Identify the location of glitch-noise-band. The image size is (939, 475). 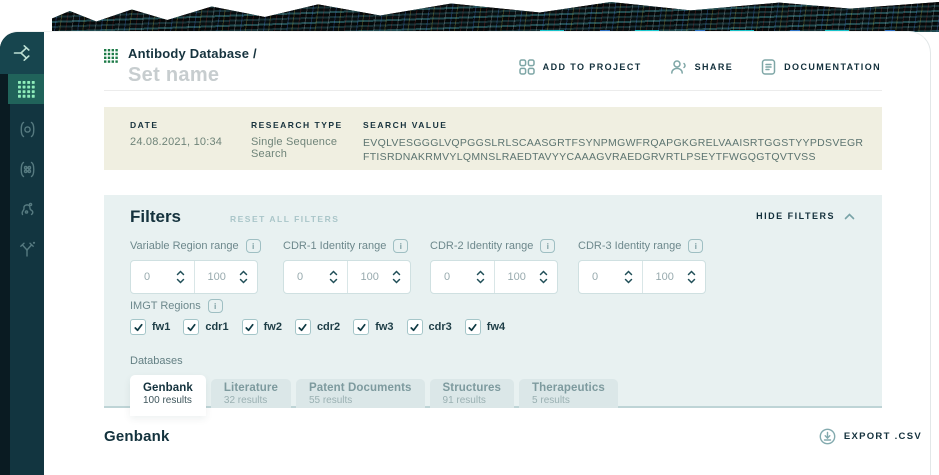
(495, 17).